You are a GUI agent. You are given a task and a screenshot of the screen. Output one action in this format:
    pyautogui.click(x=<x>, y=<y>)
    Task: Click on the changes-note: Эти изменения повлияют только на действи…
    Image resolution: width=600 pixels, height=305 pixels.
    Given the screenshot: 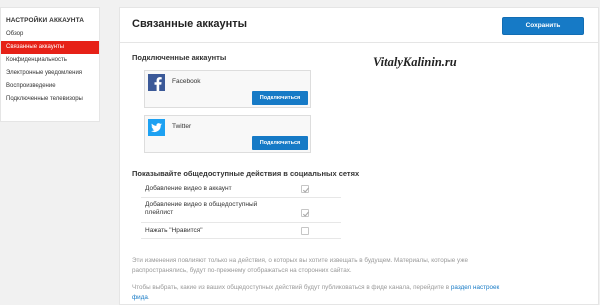 What is the action you would take?
    pyautogui.click(x=300, y=265)
    